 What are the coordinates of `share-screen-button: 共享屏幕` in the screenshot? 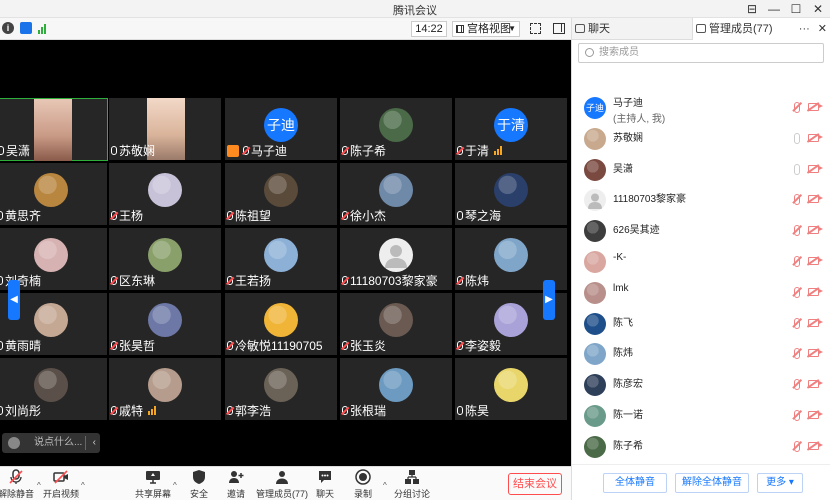 It's located at (153, 484).